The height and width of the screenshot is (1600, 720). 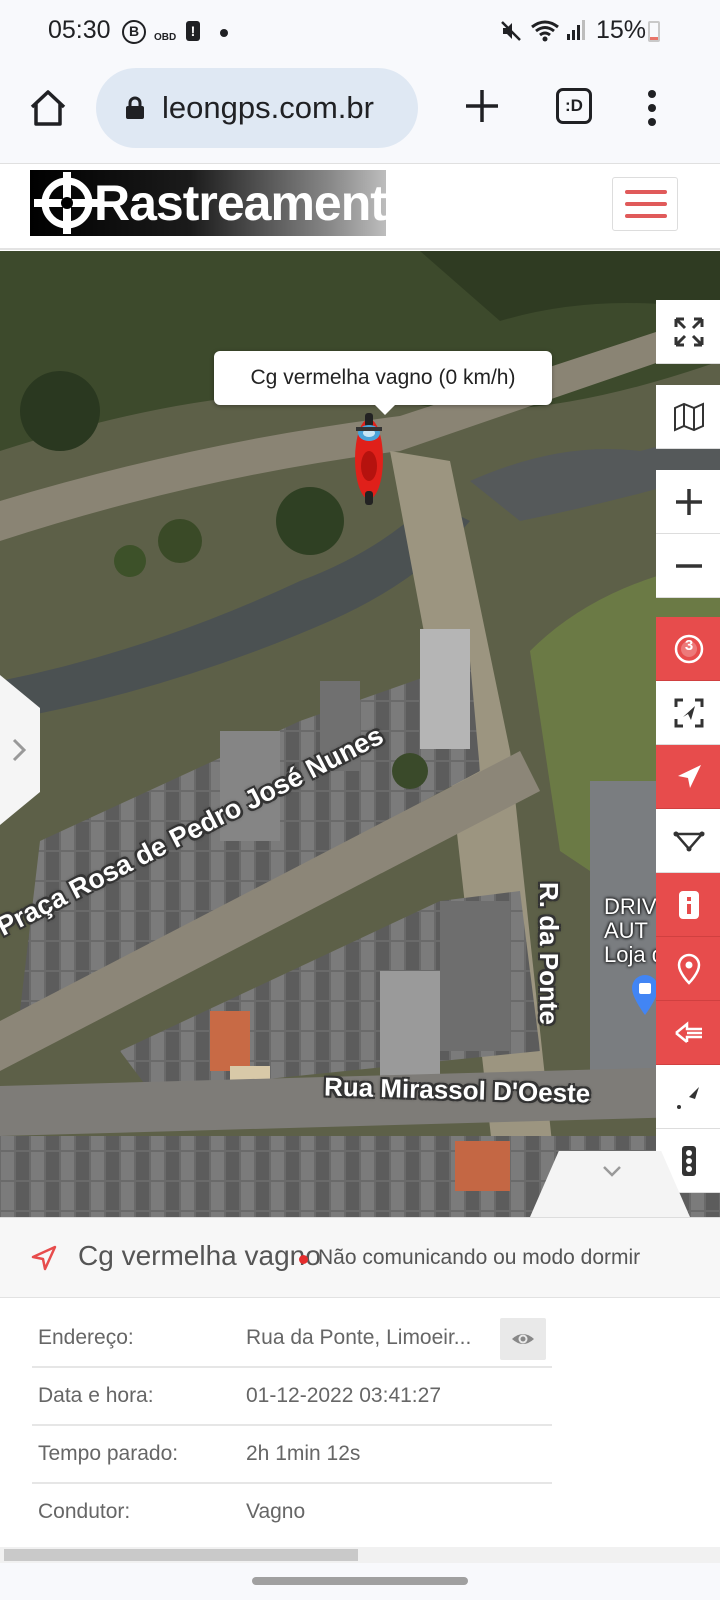 I want to click on detail-row-stopped-time: Tempo parado: 2h 1min 12s, so click(x=292, y=1455).